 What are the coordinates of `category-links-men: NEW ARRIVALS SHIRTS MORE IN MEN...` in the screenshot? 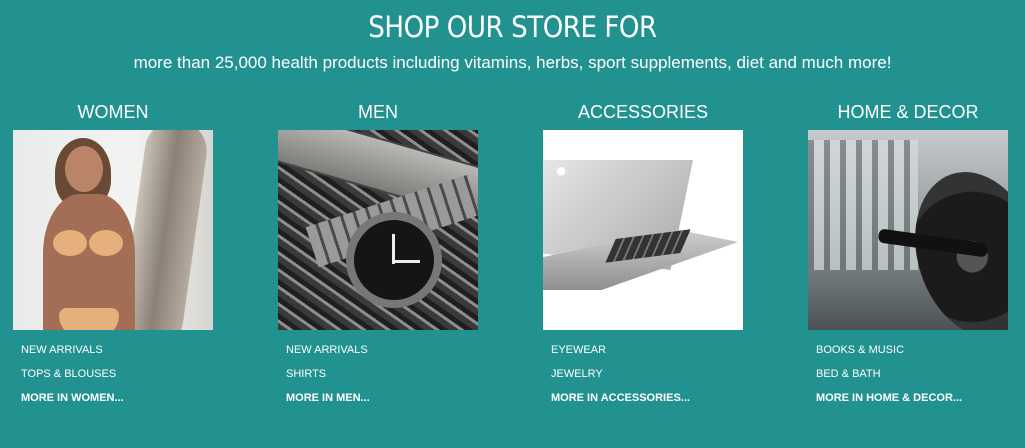 It's located at (378, 374).